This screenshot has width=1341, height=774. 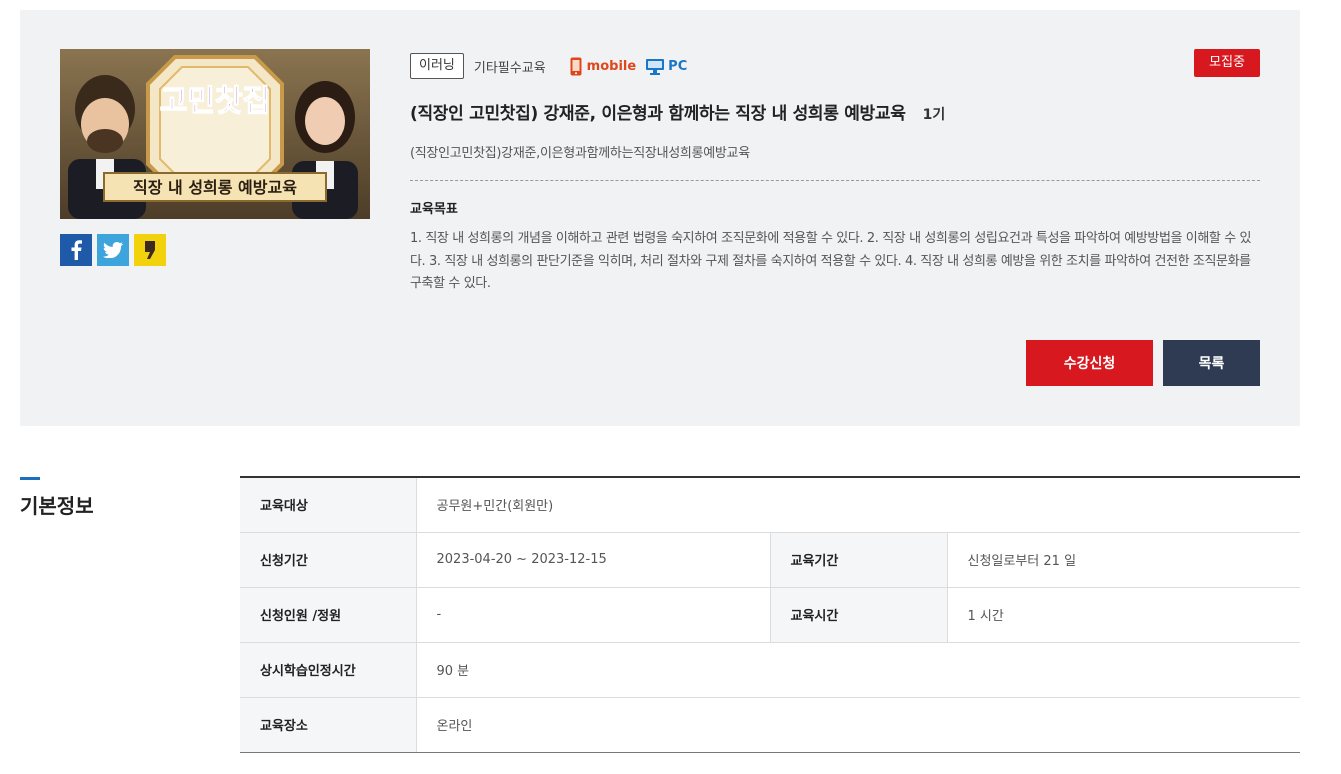 I want to click on recognized-time-label: 상시학습인정시간, so click(x=328, y=670).